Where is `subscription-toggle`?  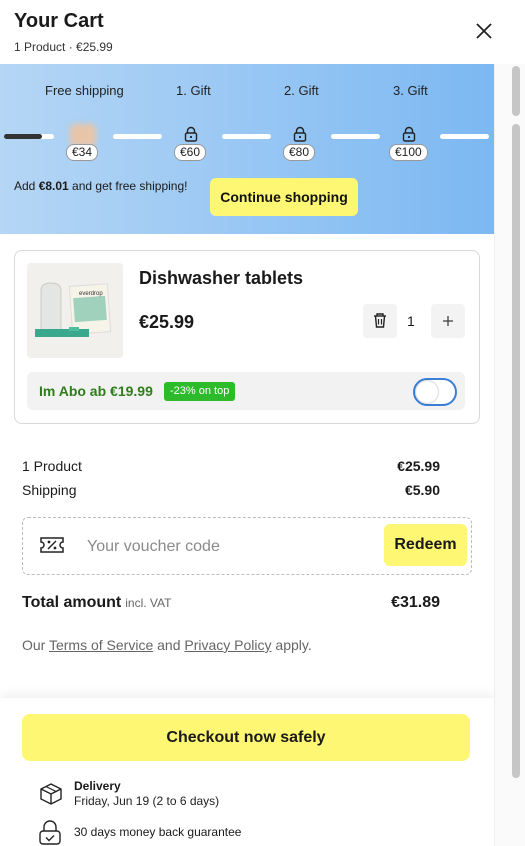
subscription-toggle is located at coordinates (435, 392).